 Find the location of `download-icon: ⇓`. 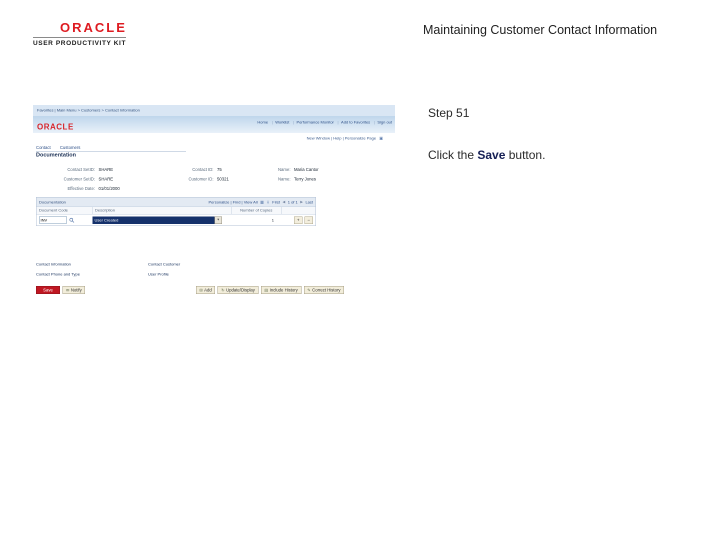

download-icon: ⇓ is located at coordinates (267, 202).